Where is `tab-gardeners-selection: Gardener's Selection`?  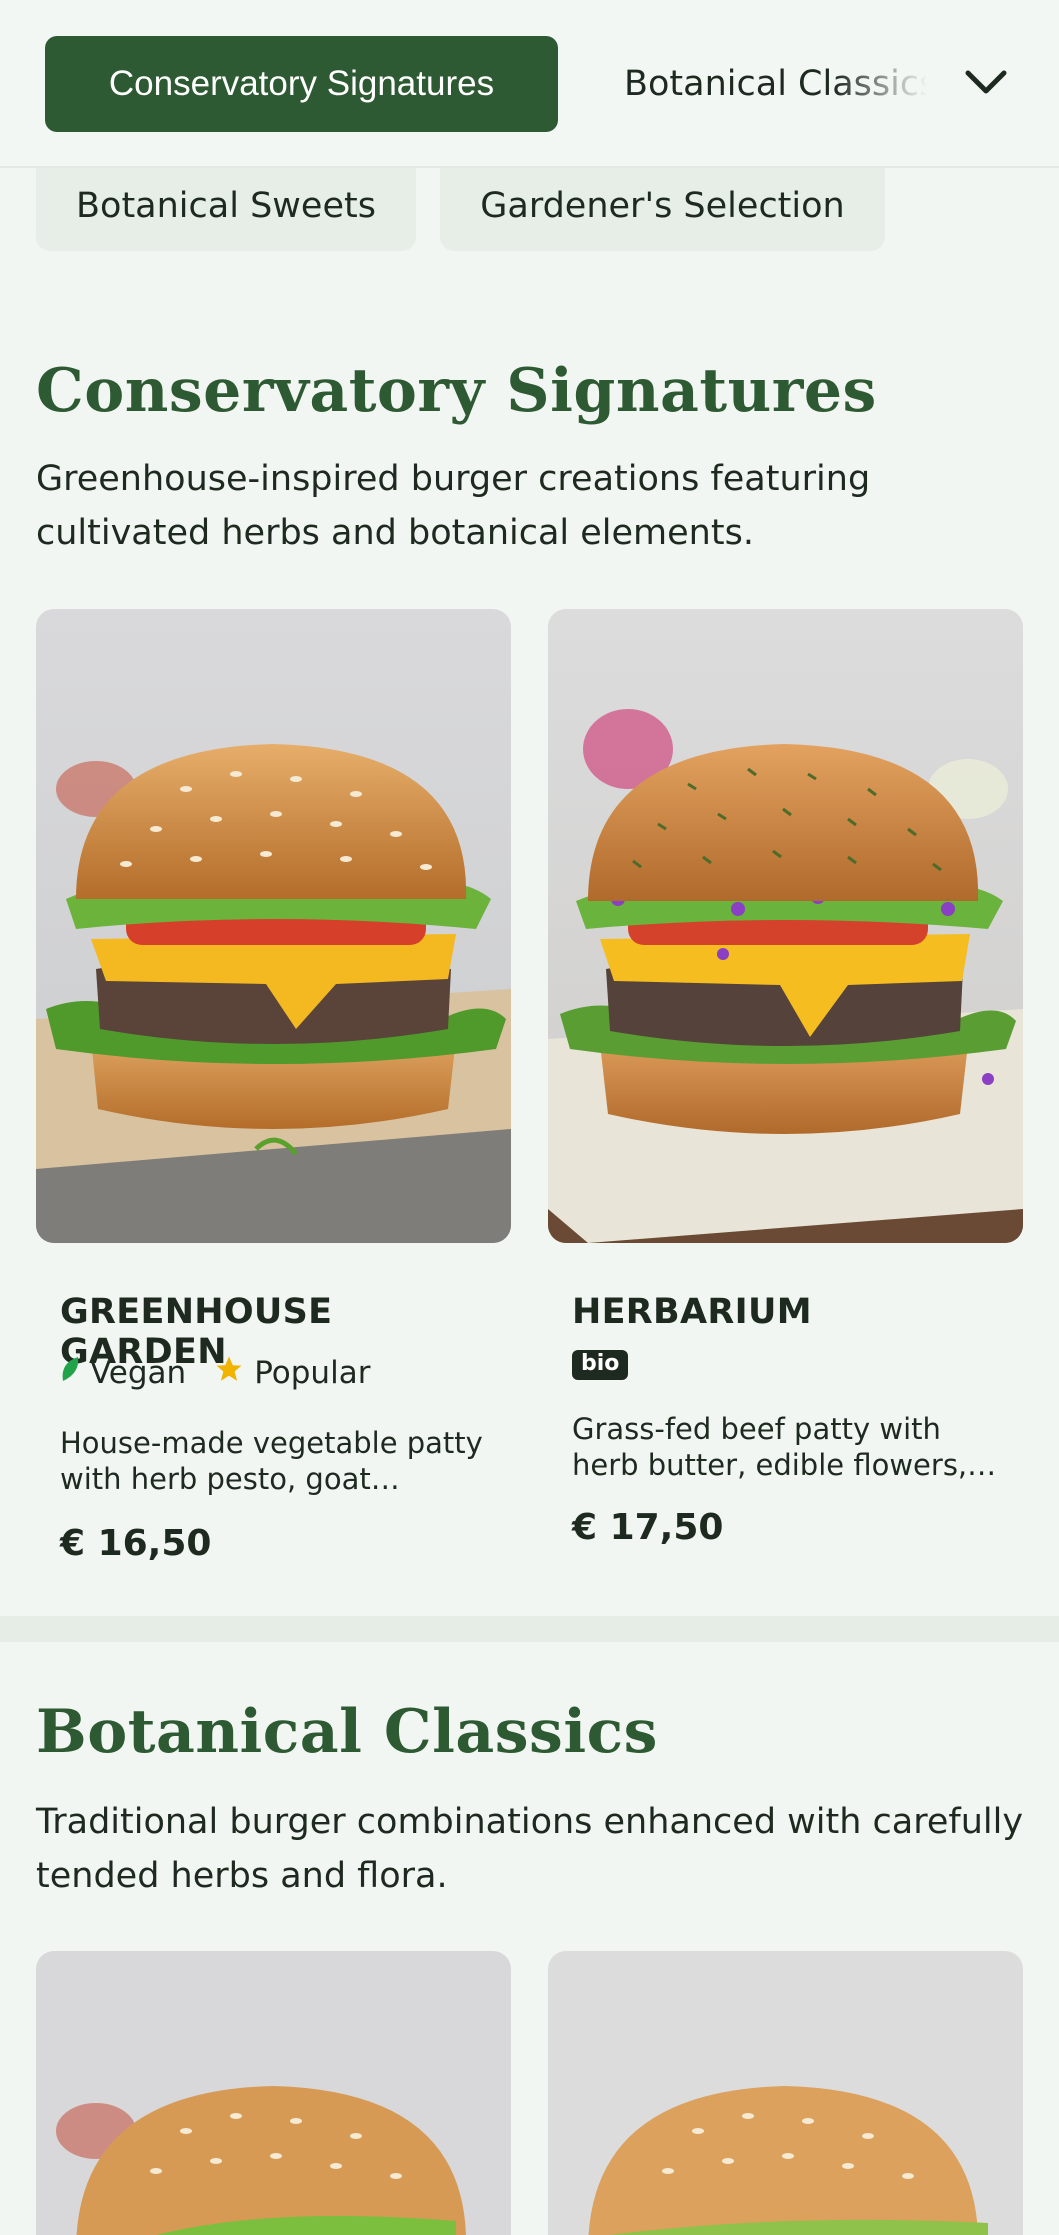 tab-gardeners-selection: Gardener's Selection is located at coordinates (662, 205).